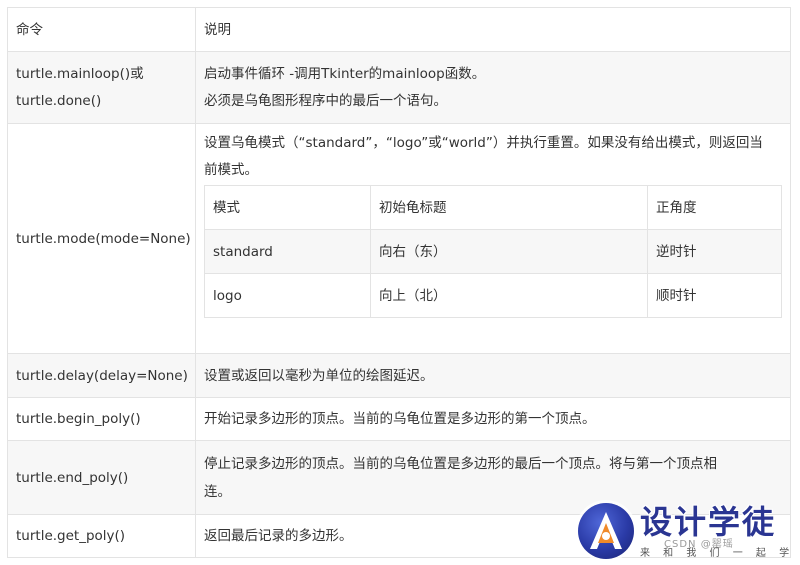 Image resolution: width=800 pixels, height=565 pixels. Describe the element at coordinates (101, 238) in the screenshot. I see `command-cell: turtle.mode(mode=None)` at that location.